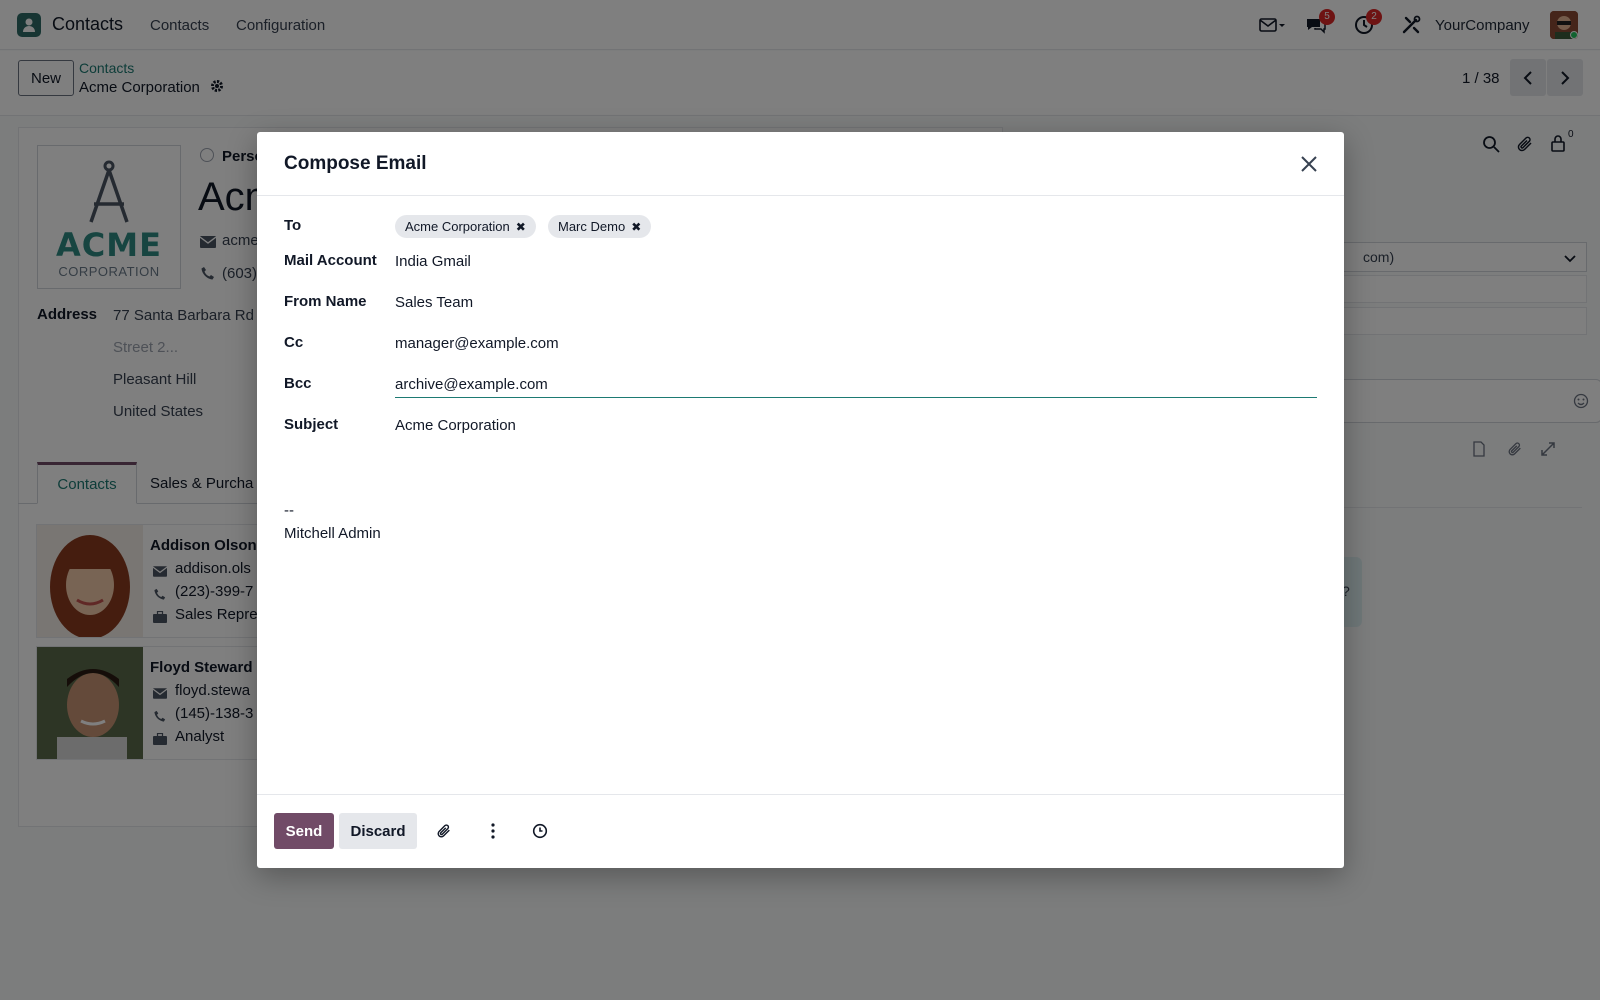 This screenshot has height=1000, width=1600. Describe the element at coordinates (444, 831) in the screenshot. I see `attach-file-icon` at that location.